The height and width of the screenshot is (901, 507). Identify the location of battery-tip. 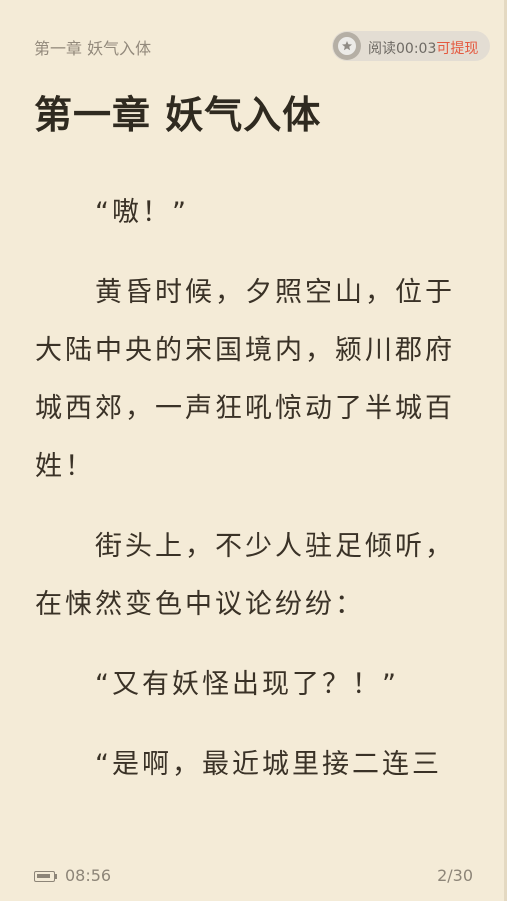
(56, 876).